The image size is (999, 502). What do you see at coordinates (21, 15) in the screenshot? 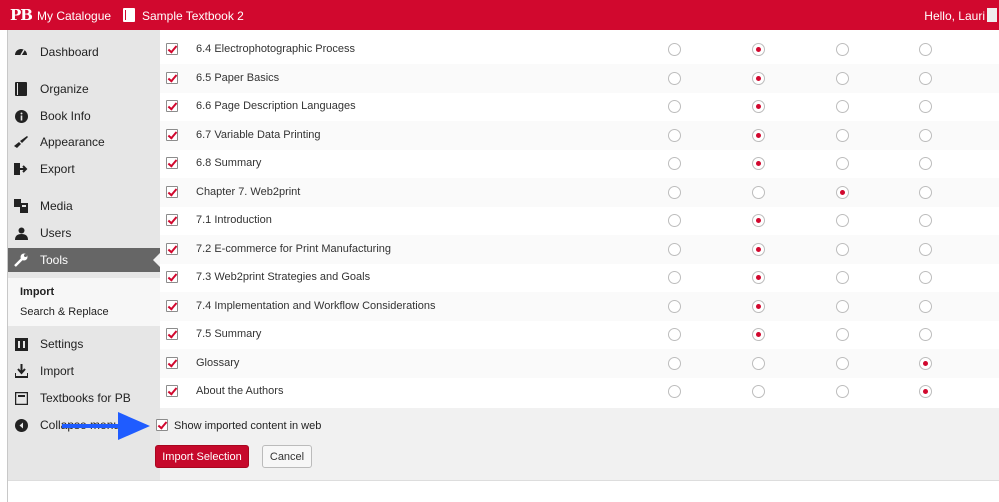
I see `pb-logo: PB` at bounding box center [21, 15].